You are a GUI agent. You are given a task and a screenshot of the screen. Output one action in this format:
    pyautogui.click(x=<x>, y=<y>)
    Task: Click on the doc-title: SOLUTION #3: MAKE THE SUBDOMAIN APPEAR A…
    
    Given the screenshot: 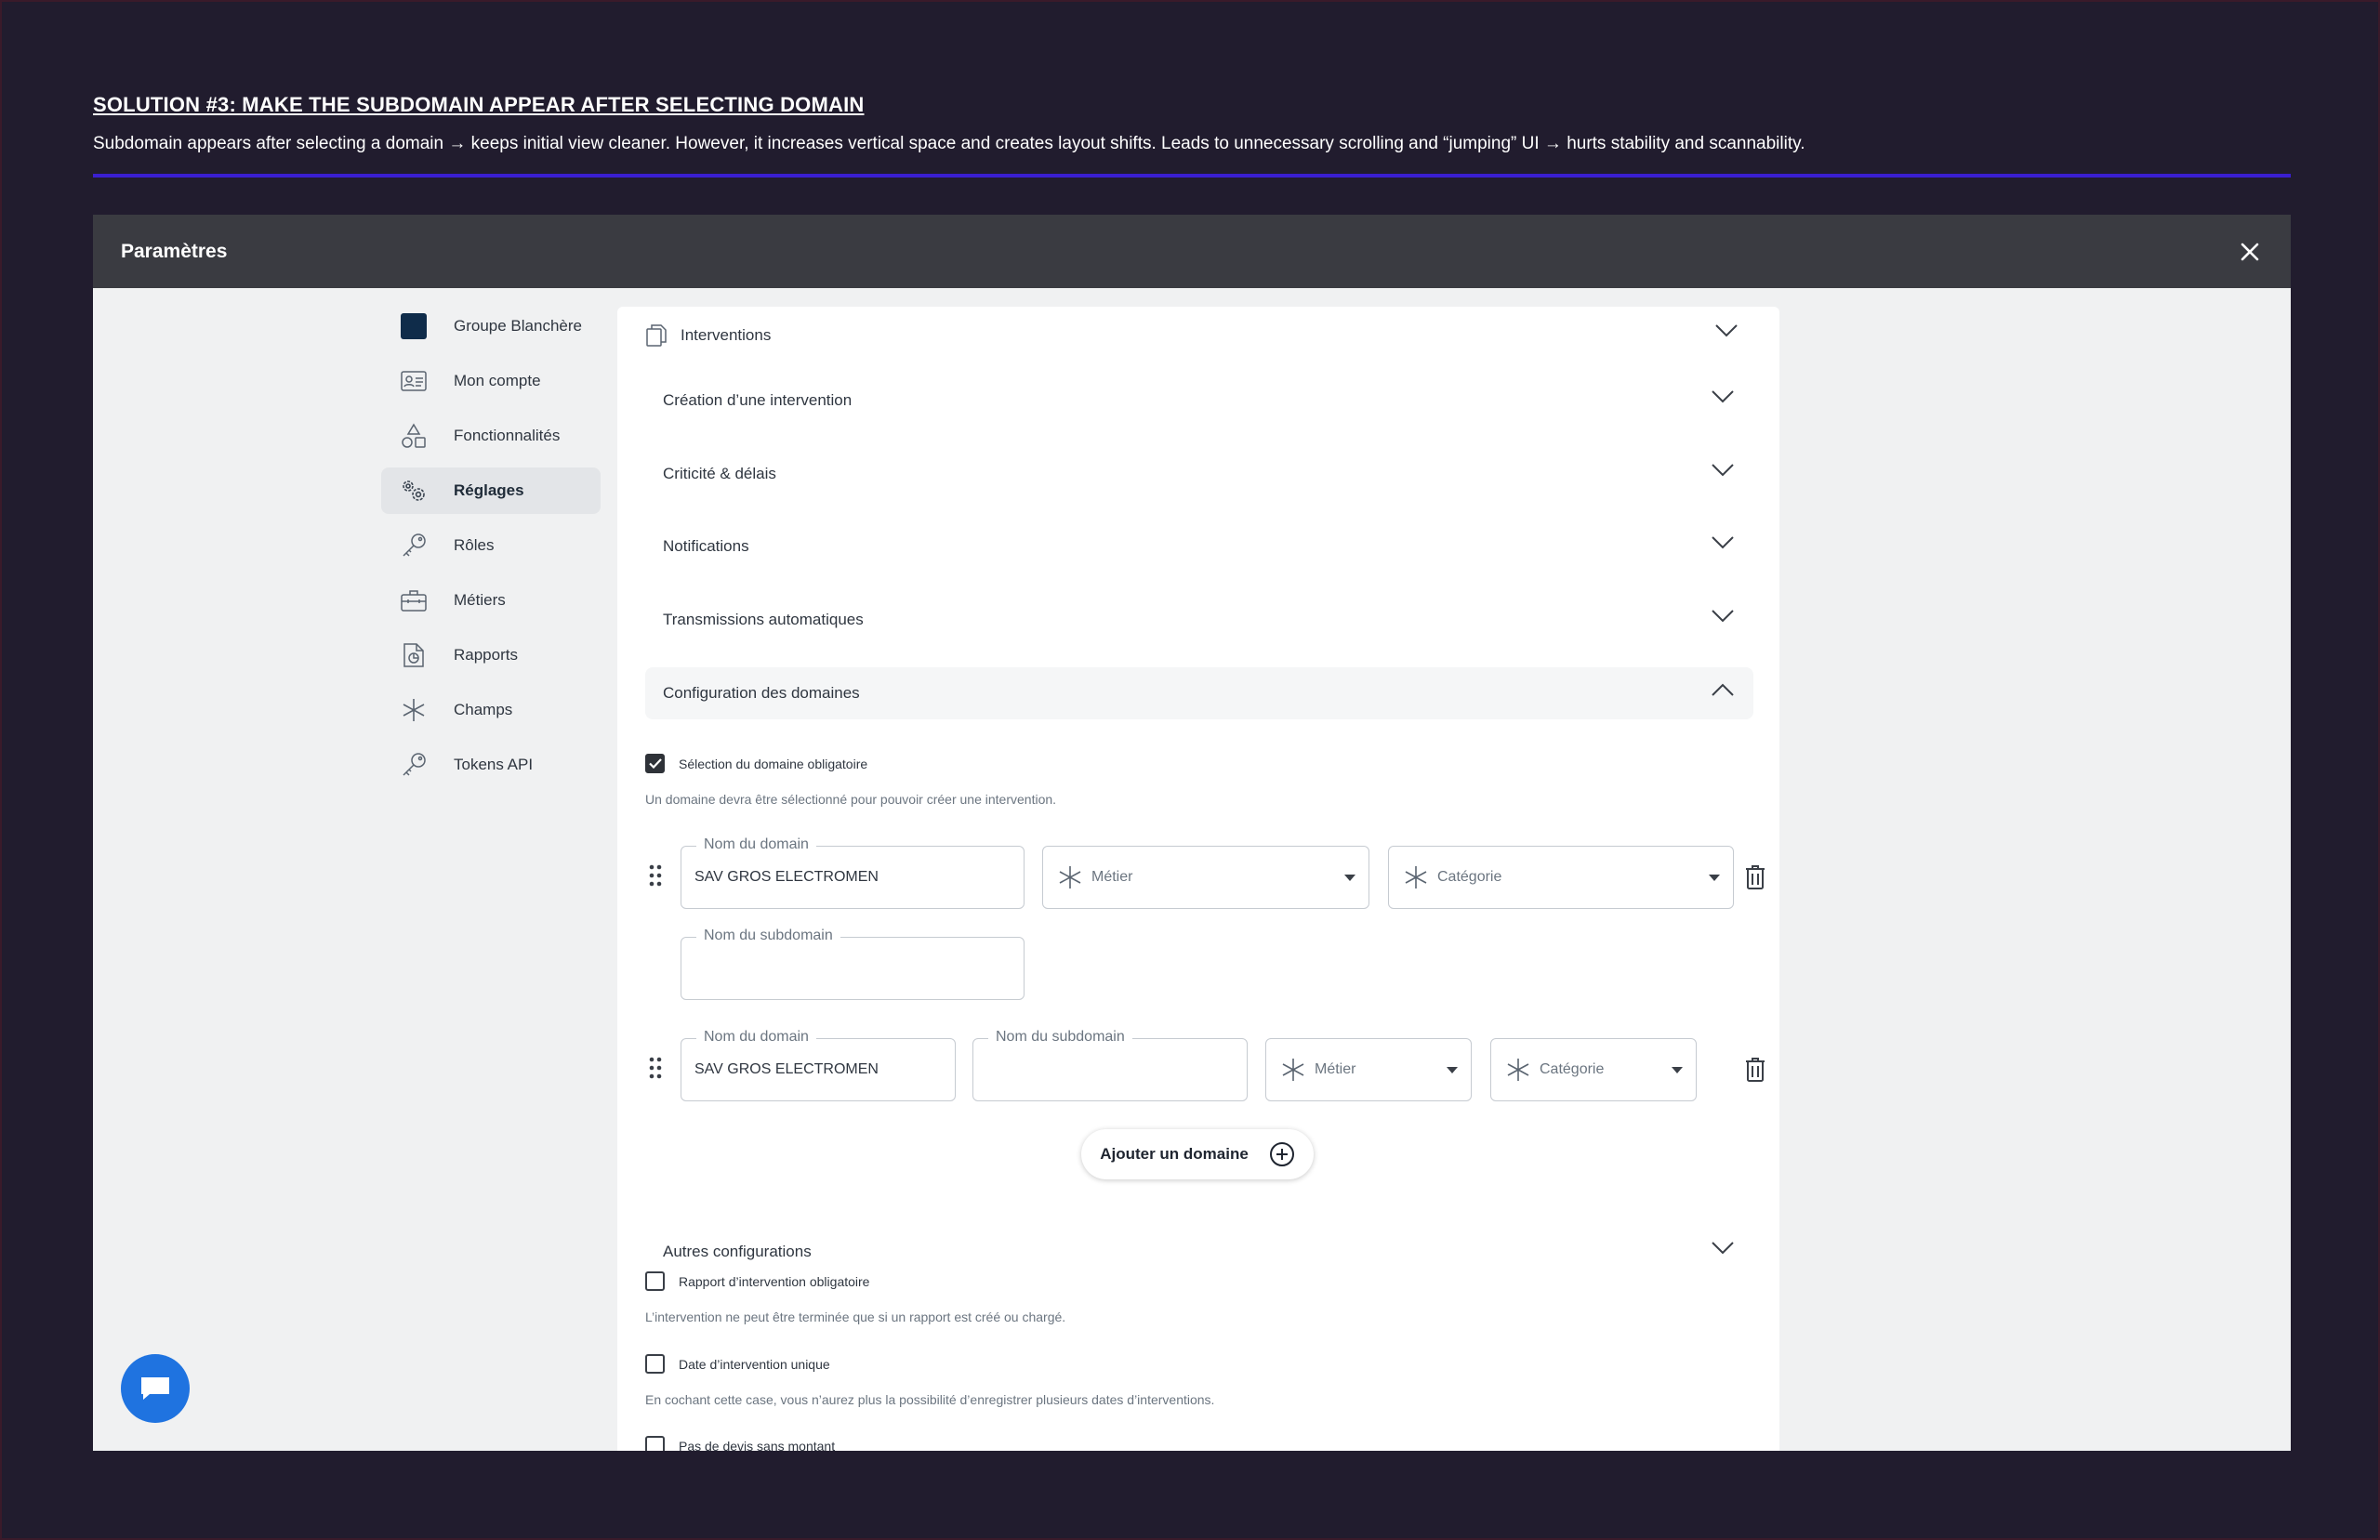 What is the action you would take?
    pyautogui.click(x=479, y=104)
    